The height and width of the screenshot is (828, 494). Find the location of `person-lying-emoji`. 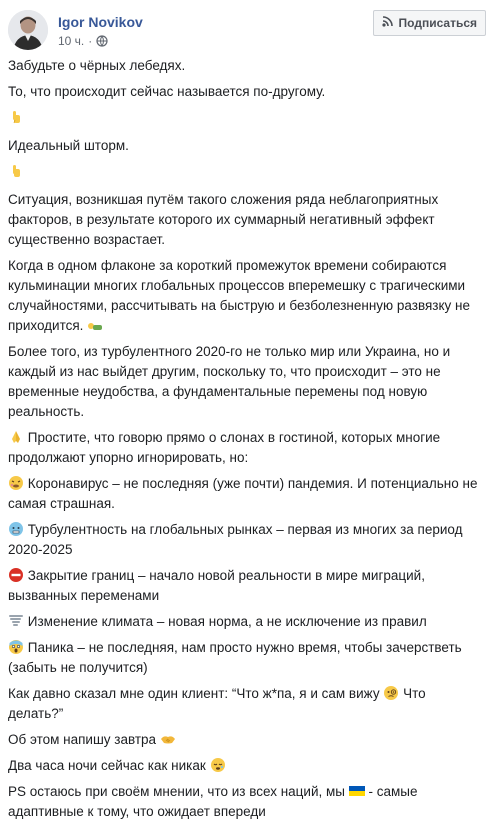

person-lying-emoji is located at coordinates (95, 325).